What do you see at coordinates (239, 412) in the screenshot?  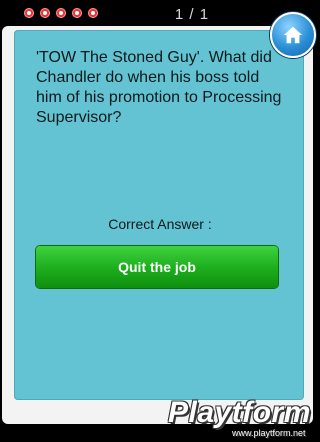 I see `watermark-brand: Playtform` at bounding box center [239, 412].